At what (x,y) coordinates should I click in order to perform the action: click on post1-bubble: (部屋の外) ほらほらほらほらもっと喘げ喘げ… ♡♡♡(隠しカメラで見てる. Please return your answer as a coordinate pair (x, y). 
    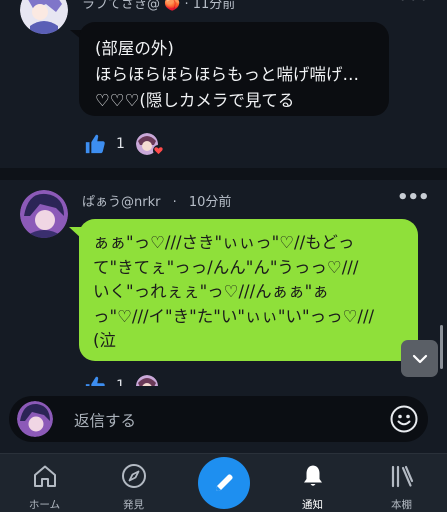
    Looking at the image, I should click on (234, 69).